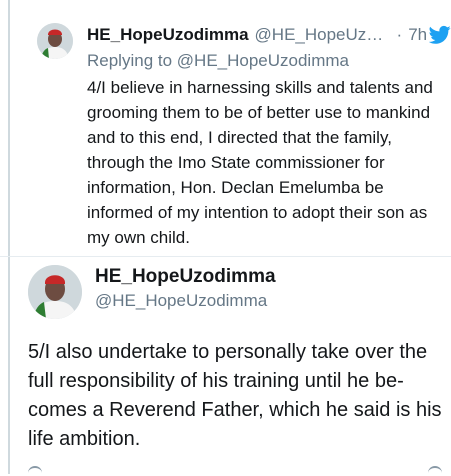 The height and width of the screenshot is (476, 451). Describe the element at coordinates (225, 256) in the screenshot. I see `tweet-divider` at that location.